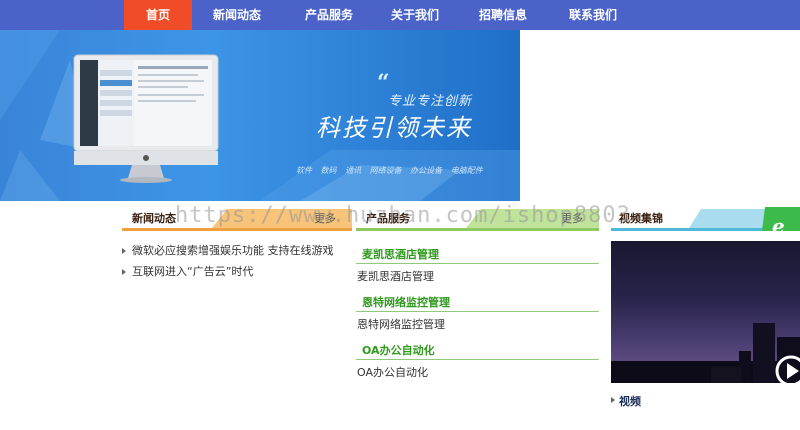  What do you see at coordinates (400, 254) in the screenshot?
I see `product-category-title: 麦凯思酒店管理` at bounding box center [400, 254].